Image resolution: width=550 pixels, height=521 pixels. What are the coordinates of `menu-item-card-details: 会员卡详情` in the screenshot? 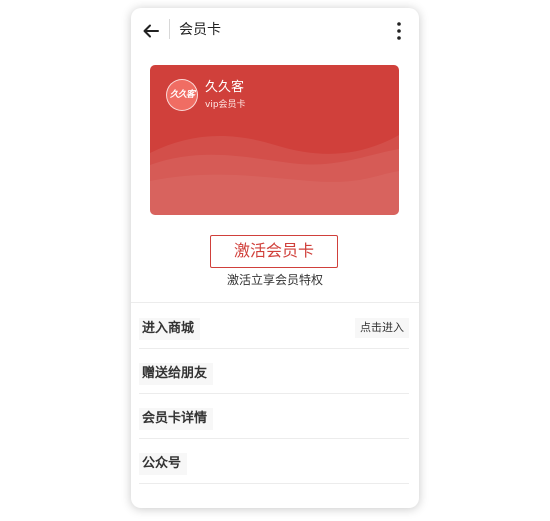 It's located at (274, 418).